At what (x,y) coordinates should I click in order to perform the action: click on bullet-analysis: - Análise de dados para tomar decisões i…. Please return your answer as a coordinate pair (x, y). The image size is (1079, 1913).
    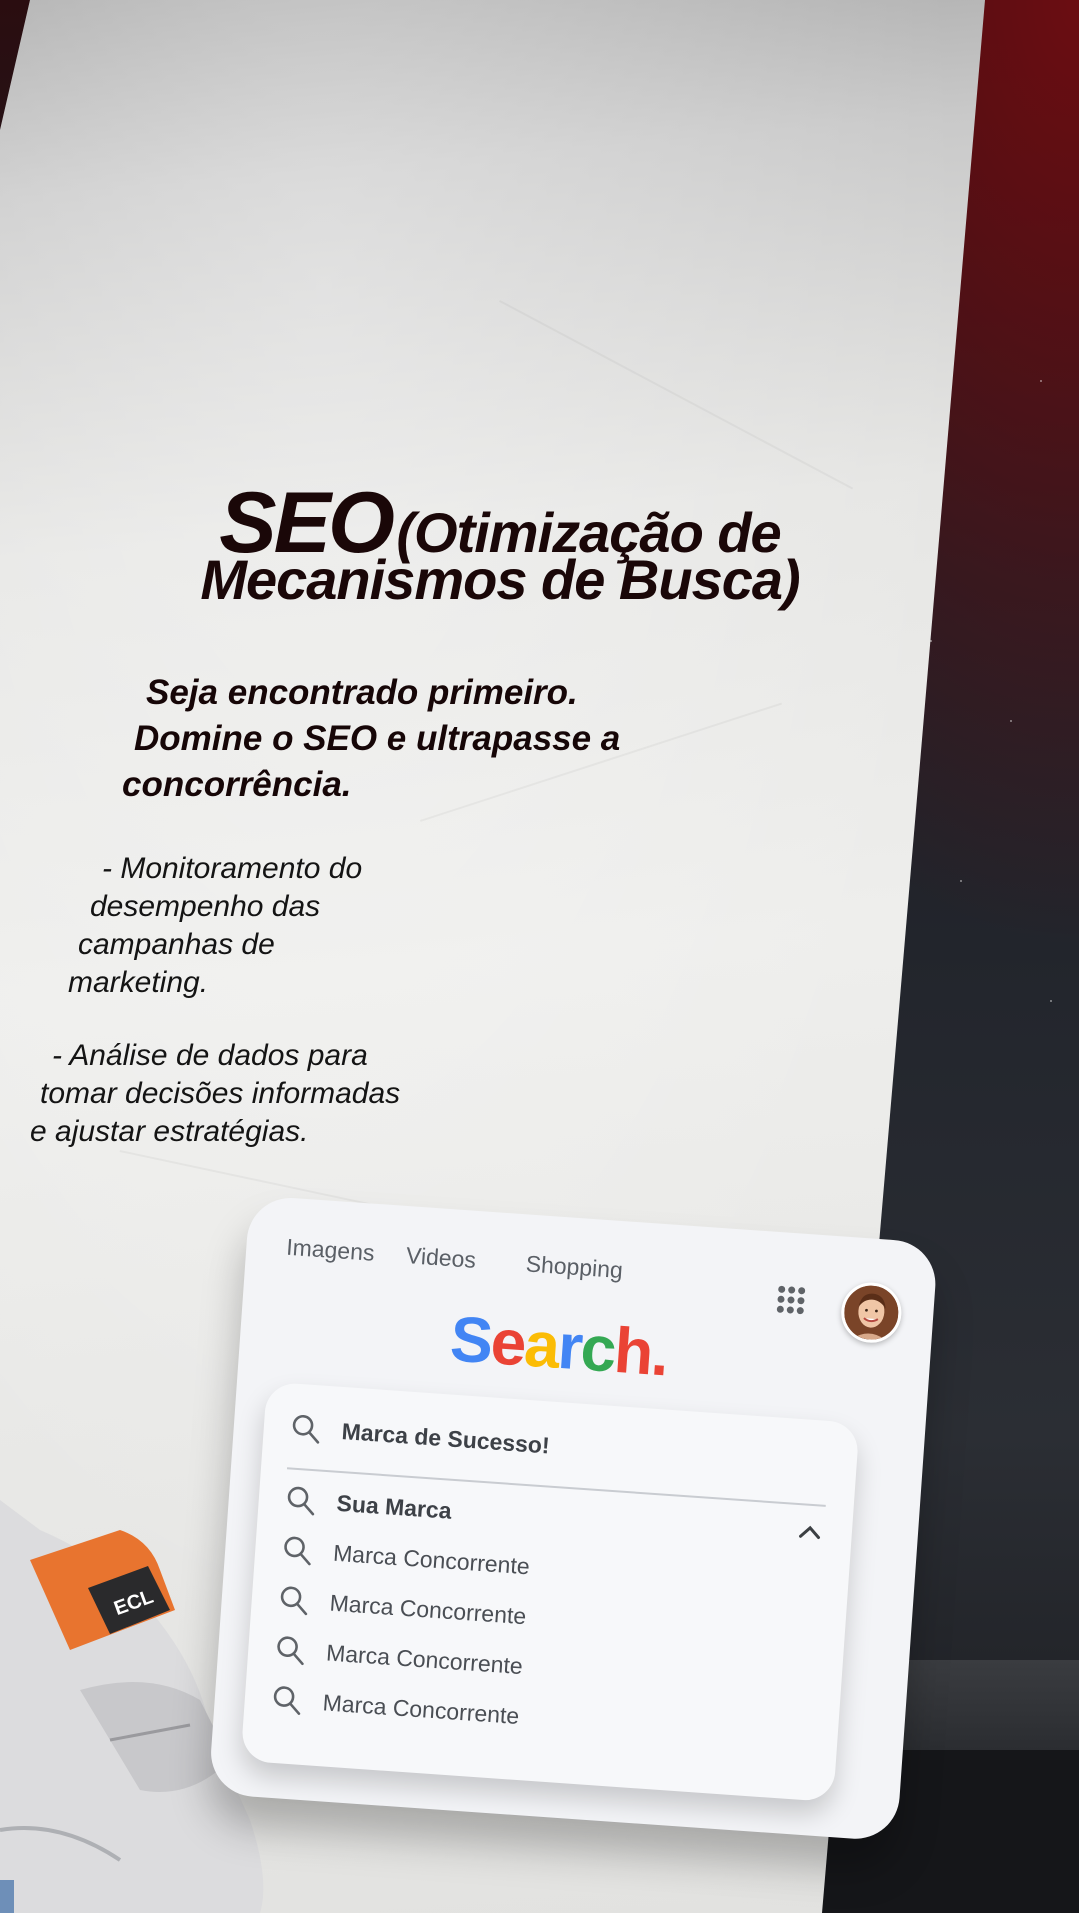
    Looking at the image, I should click on (213, 1094).